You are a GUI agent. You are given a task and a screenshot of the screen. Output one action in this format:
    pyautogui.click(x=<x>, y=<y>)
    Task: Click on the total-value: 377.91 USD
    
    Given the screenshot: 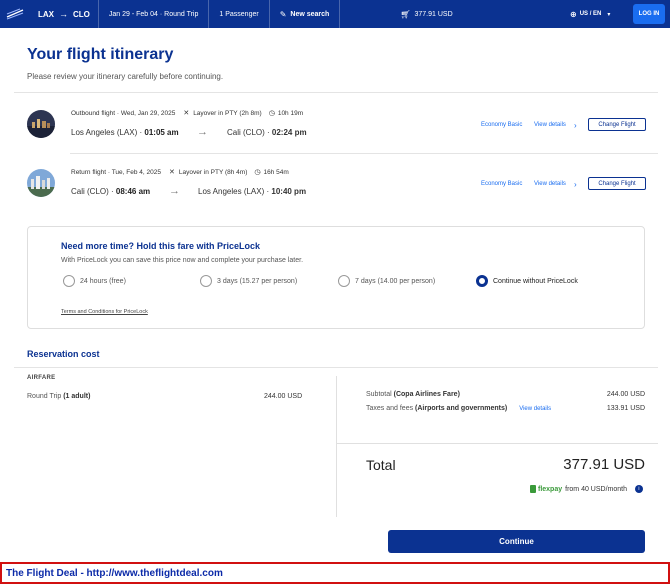 What is the action you would take?
    pyautogui.click(x=604, y=464)
    